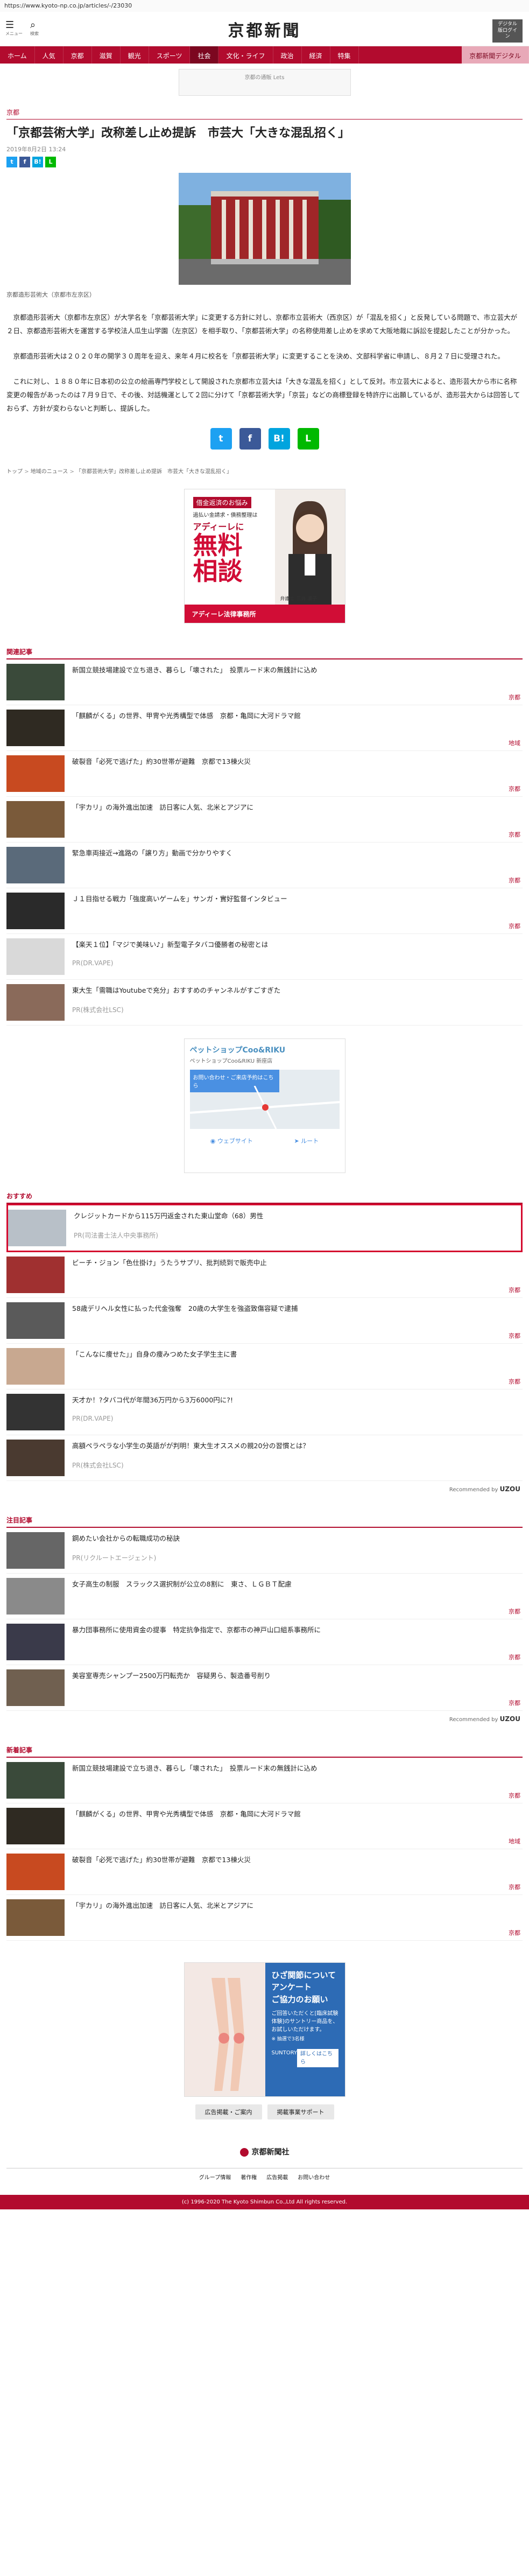  I want to click on list-item: 緊急車両接近→進路の「譲り方」動画で分かりやすく京都, so click(264, 865).